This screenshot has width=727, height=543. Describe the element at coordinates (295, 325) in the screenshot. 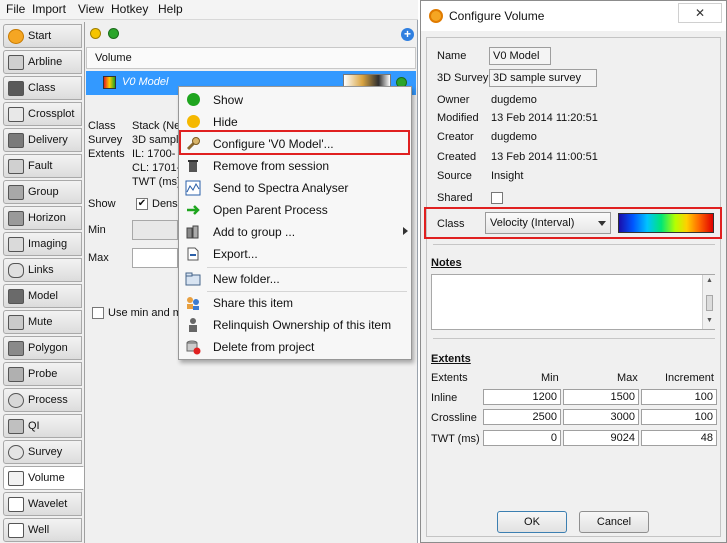

I see `menu-item-relinquish: Relinquish Ownership of this item` at that location.